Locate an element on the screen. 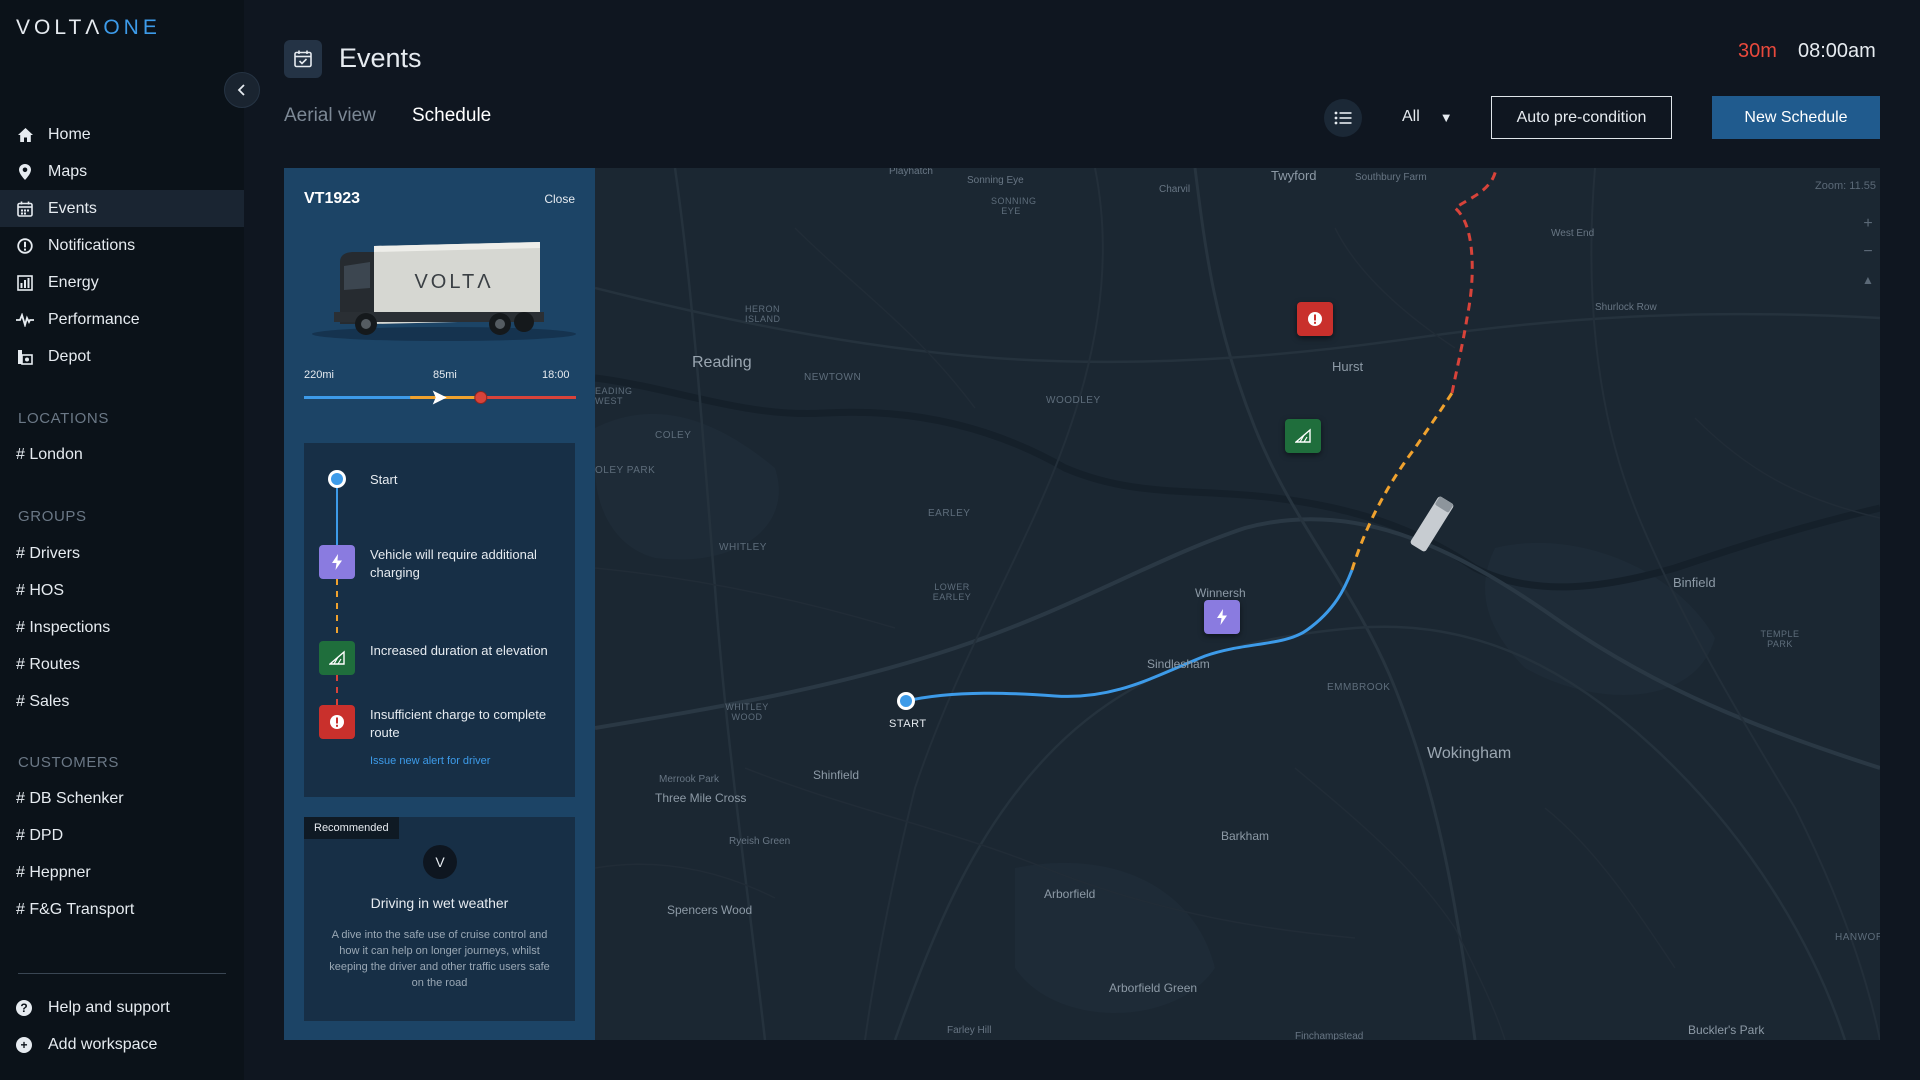 Image resolution: width=1920 pixels, height=1080 pixels. map-label-lower-earley: LOWER EARLEY is located at coordinates (952, 592).